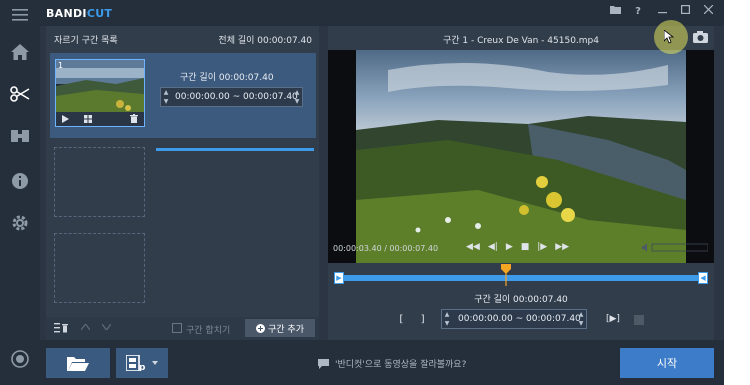 The height and width of the screenshot is (385, 750). I want to click on segment-length-label: 구간 길이 00:00:07.40, so click(227, 78).